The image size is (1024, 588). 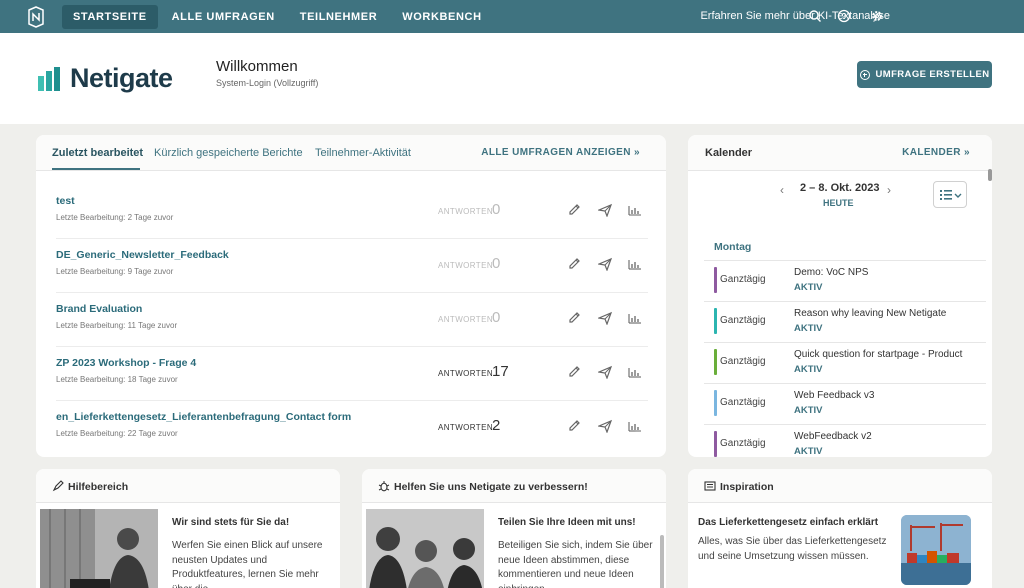 What do you see at coordinates (267, 83) in the screenshot?
I see `login-info: System-Login (Vollzugriff)` at bounding box center [267, 83].